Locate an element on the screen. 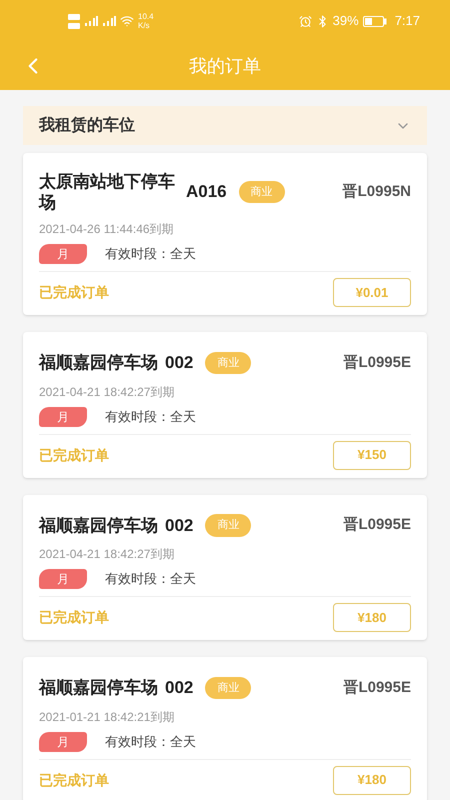 This screenshot has height=800, width=450. battery-percent: 39% is located at coordinates (345, 21).